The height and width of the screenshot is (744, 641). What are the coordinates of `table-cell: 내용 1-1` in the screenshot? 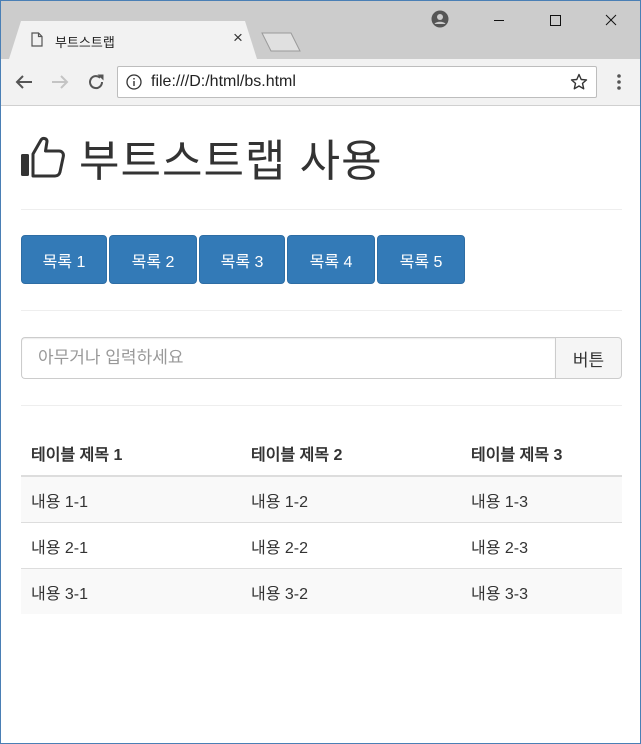 It's located at (131, 499).